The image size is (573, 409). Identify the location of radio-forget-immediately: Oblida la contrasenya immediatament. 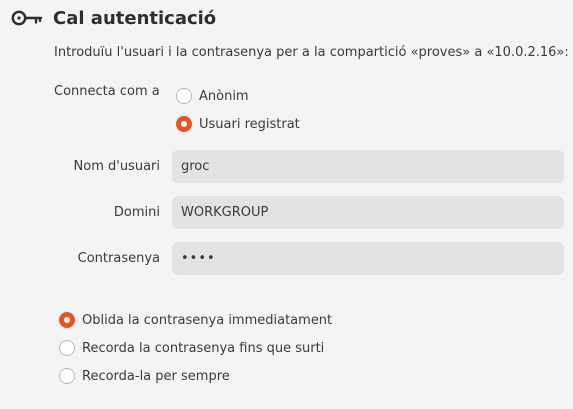
(195, 320).